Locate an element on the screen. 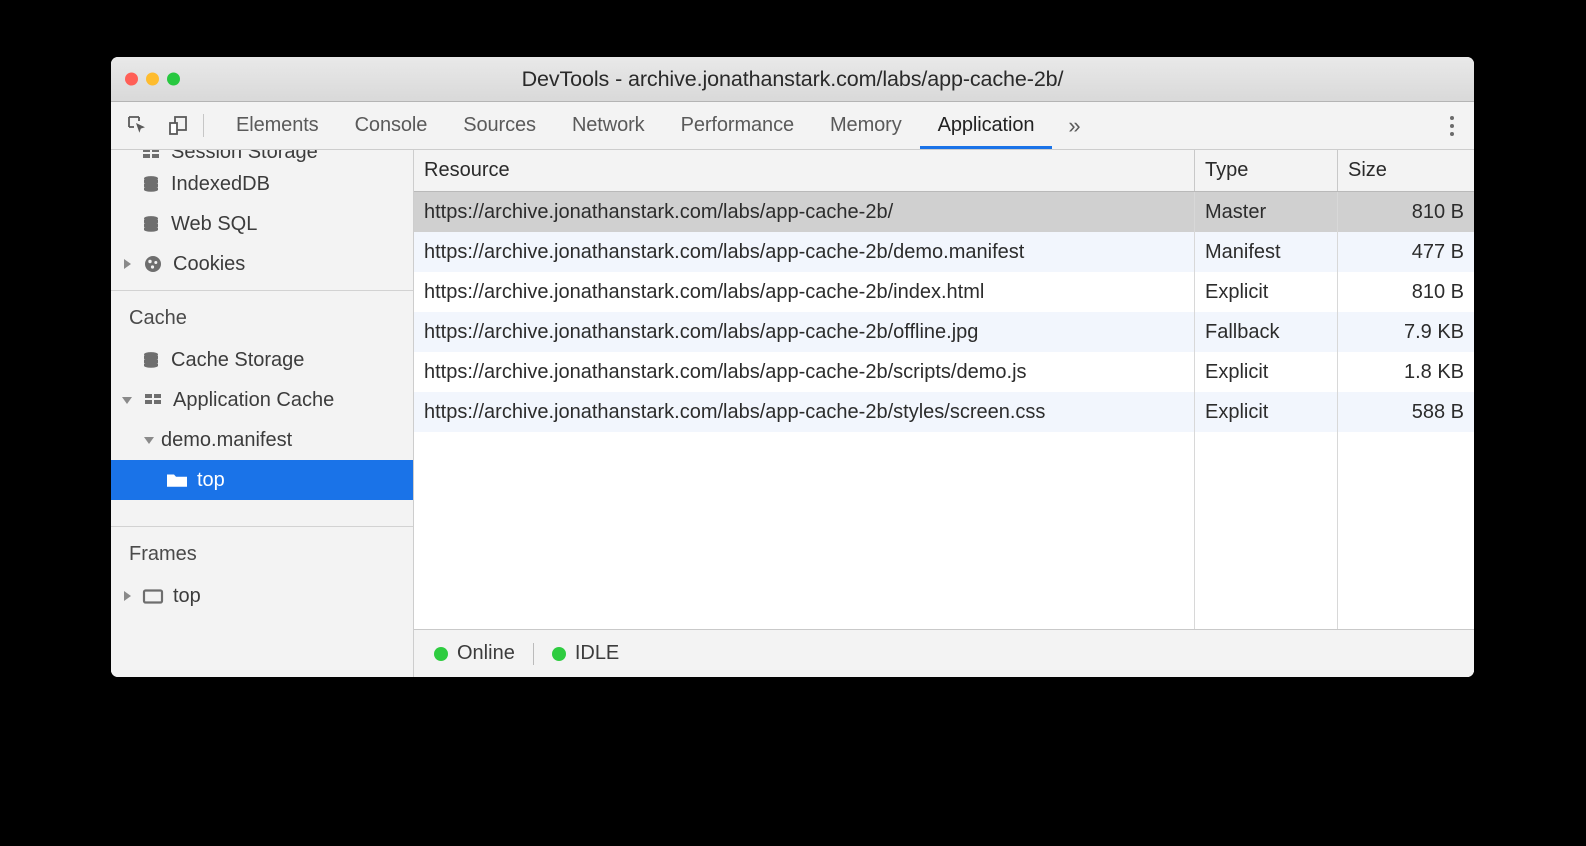 The width and height of the screenshot is (1586, 846). more-tabs-icon: » is located at coordinates (1074, 125).